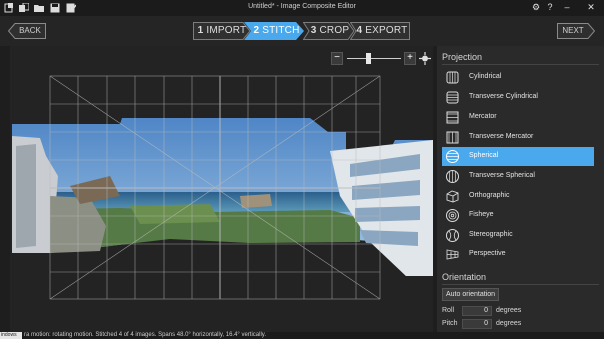 The height and width of the screenshot is (339, 604). What do you see at coordinates (410, 58) in the screenshot?
I see `zoom-in-button: +` at bounding box center [410, 58].